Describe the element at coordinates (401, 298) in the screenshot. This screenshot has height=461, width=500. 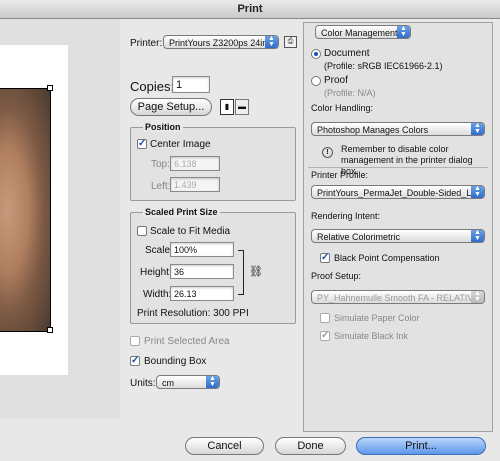
I see `proof-setup-value: PY_Hahnemulle Smooth FA - RELATIVE Col` at that location.